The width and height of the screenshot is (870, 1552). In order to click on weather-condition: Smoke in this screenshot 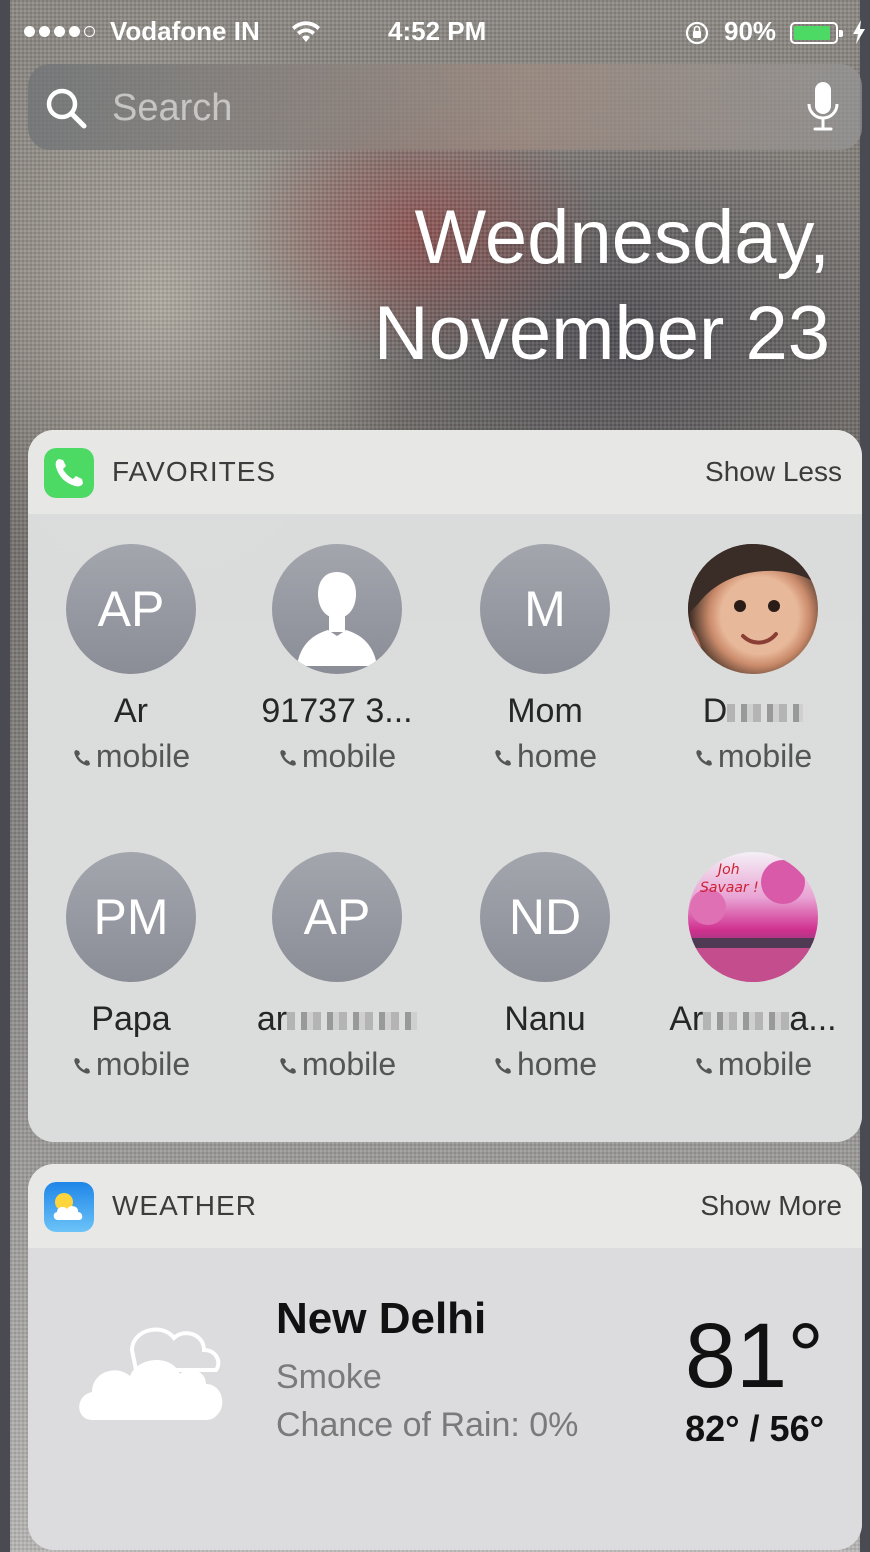, I will do `click(329, 1377)`.